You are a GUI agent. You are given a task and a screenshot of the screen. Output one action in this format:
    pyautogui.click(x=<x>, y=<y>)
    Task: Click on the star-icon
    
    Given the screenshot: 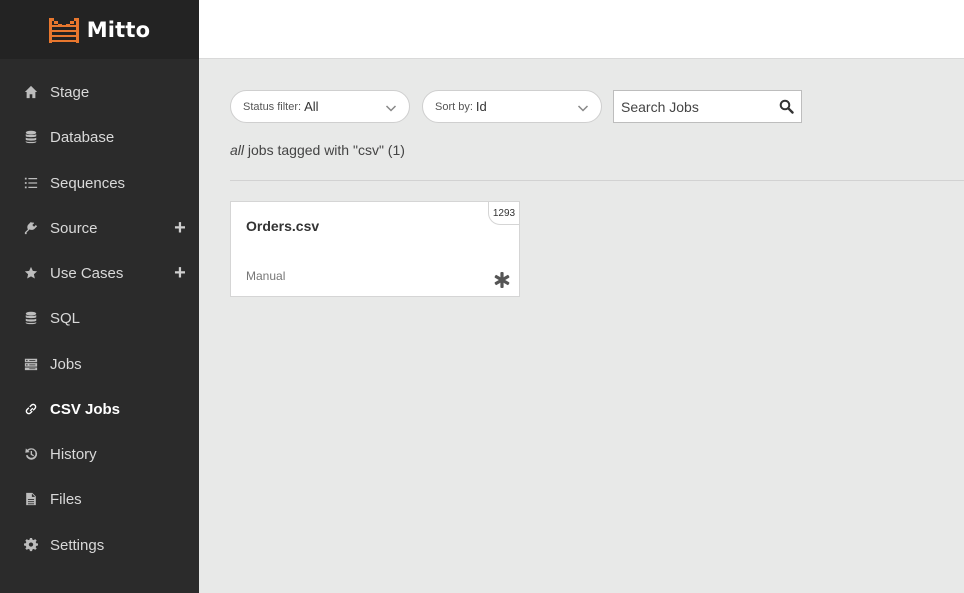 What is the action you would take?
    pyautogui.click(x=31, y=273)
    